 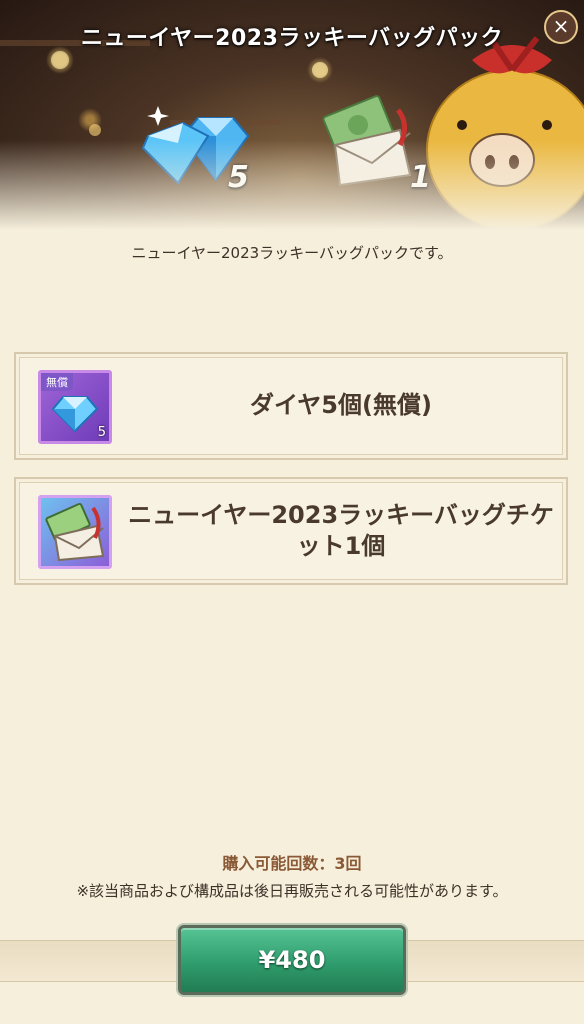 I want to click on pack-item-row: 無償 5 ダイヤ5個(無償), so click(x=291, y=406).